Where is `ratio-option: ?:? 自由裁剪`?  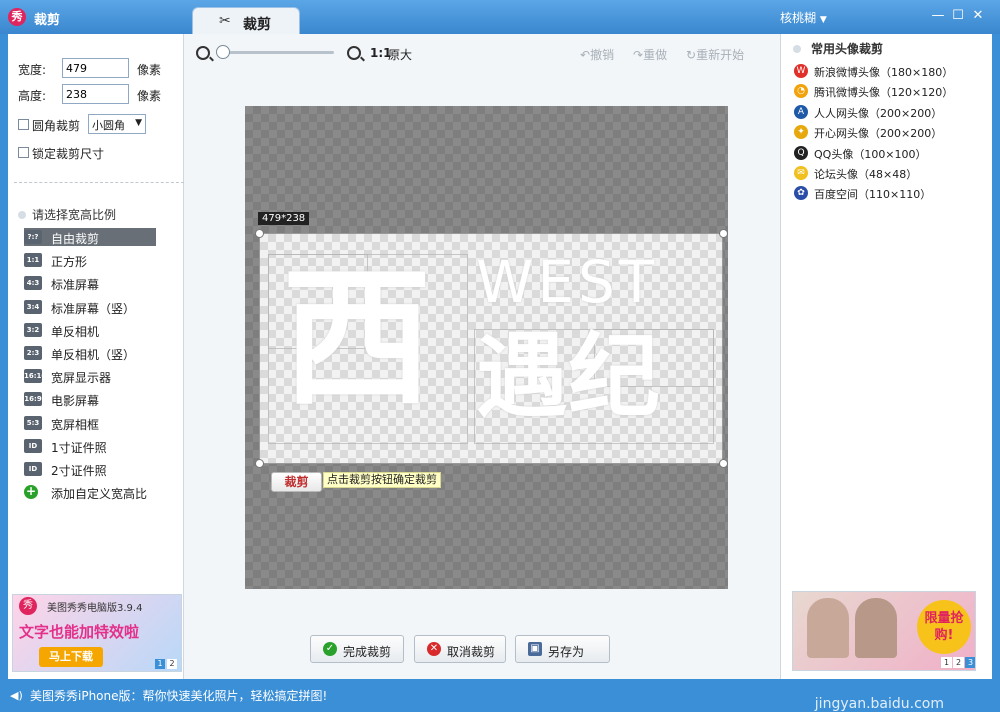 ratio-option: ?:? 自由裁剪 is located at coordinates (90, 237).